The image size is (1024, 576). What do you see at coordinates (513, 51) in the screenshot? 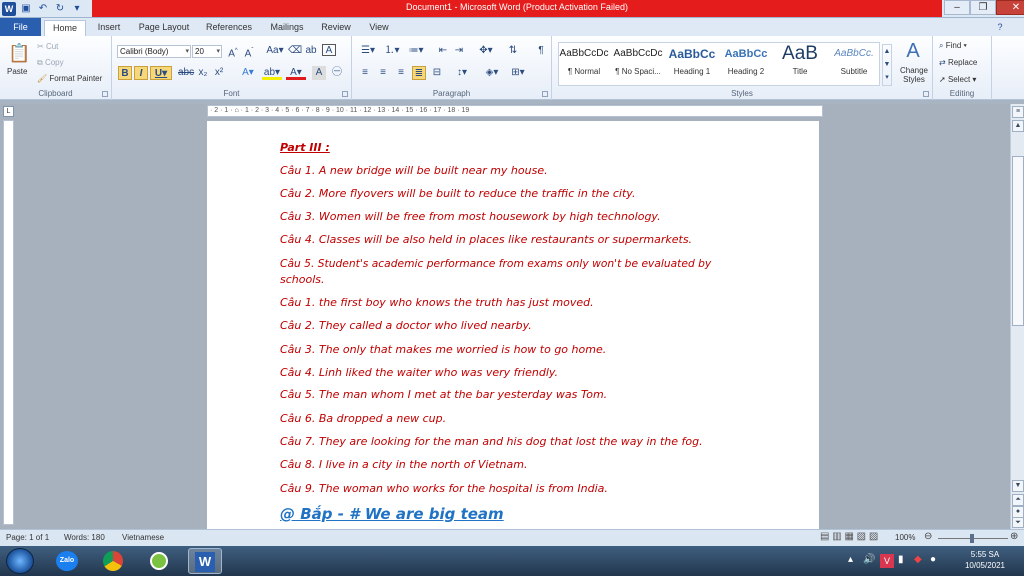
I see `sort-icon: ⇅` at bounding box center [513, 51].